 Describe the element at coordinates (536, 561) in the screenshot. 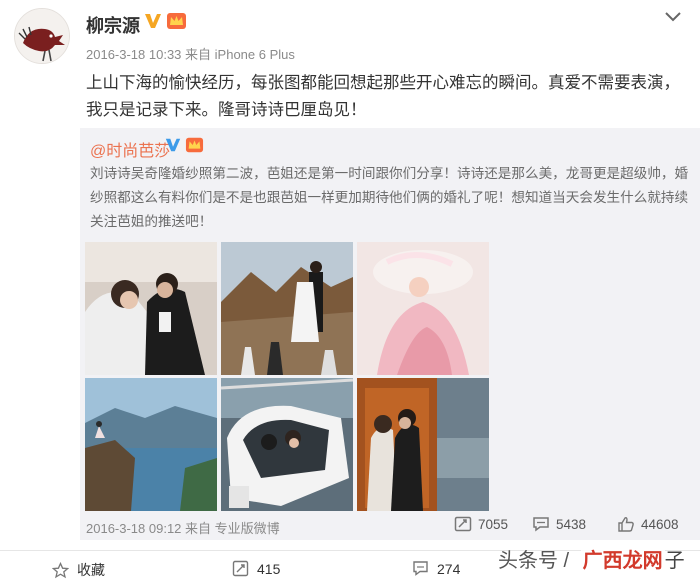

I see `watermark-prefix: 头条号 /` at that location.